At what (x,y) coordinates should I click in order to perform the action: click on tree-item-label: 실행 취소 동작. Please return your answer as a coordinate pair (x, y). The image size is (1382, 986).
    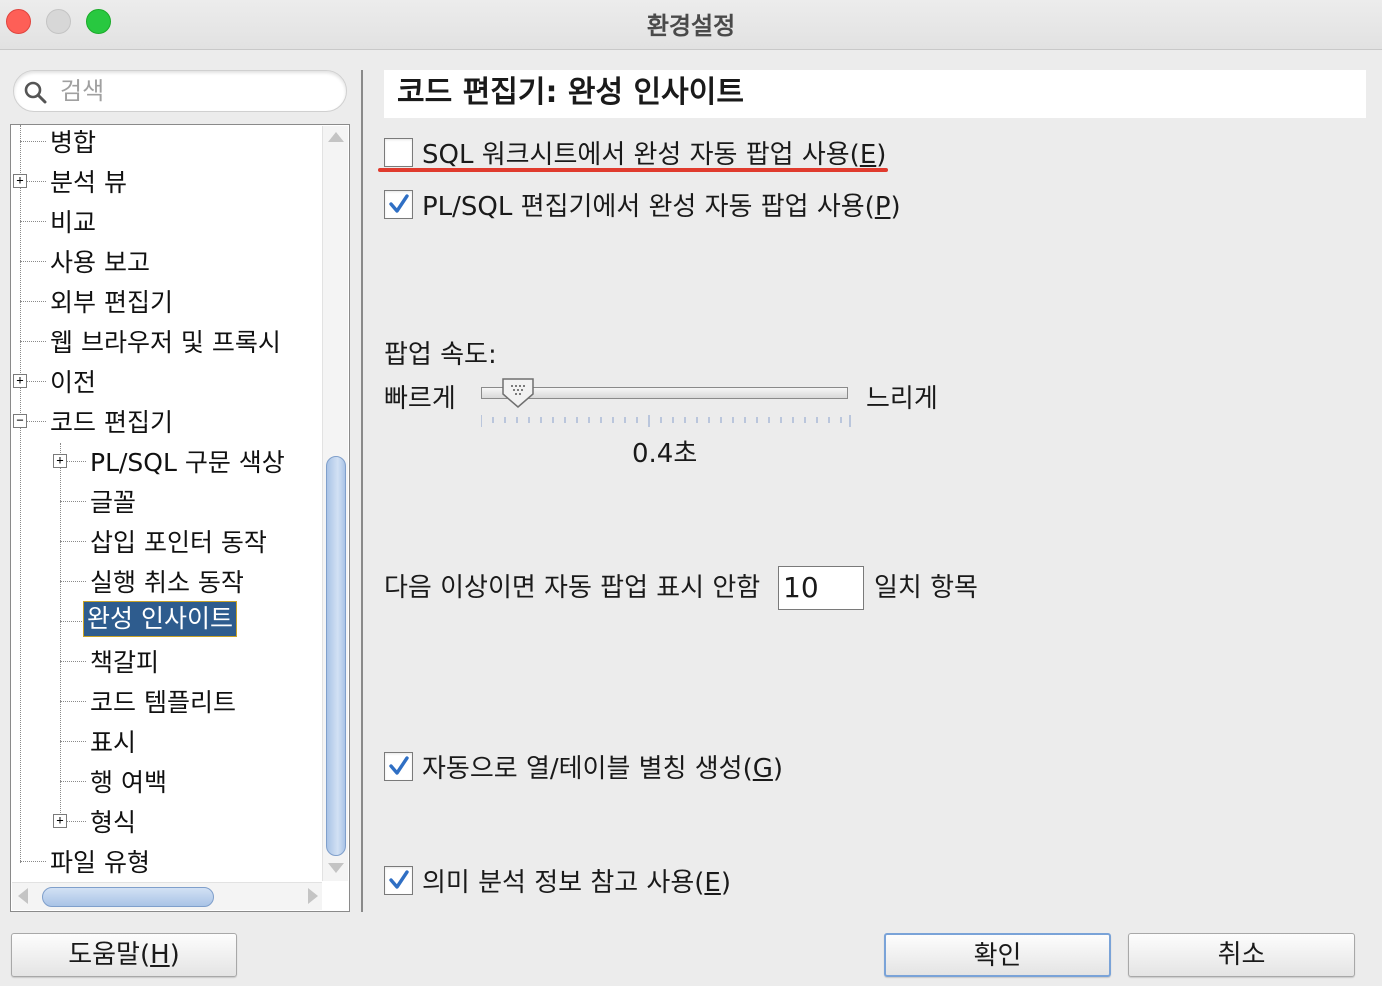
    Looking at the image, I should click on (167, 582).